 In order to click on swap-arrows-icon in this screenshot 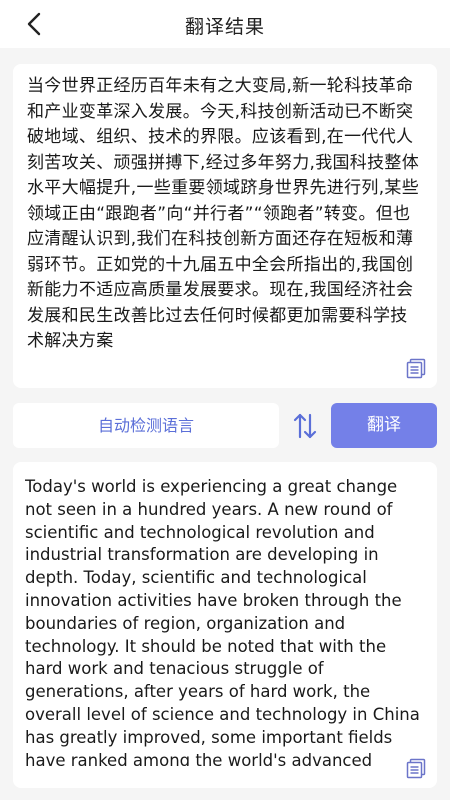, I will do `click(305, 426)`.